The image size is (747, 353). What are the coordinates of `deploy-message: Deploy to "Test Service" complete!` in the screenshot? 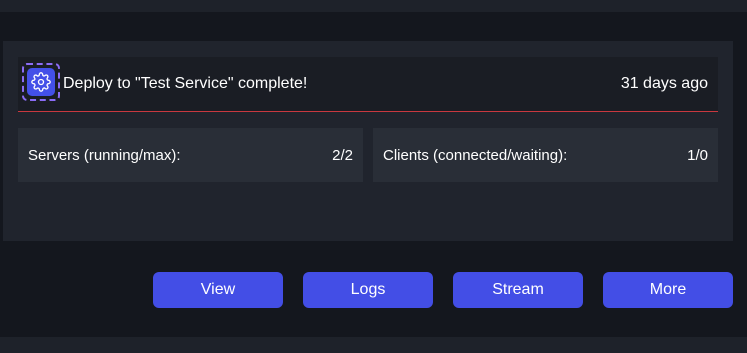 It's located at (185, 83).